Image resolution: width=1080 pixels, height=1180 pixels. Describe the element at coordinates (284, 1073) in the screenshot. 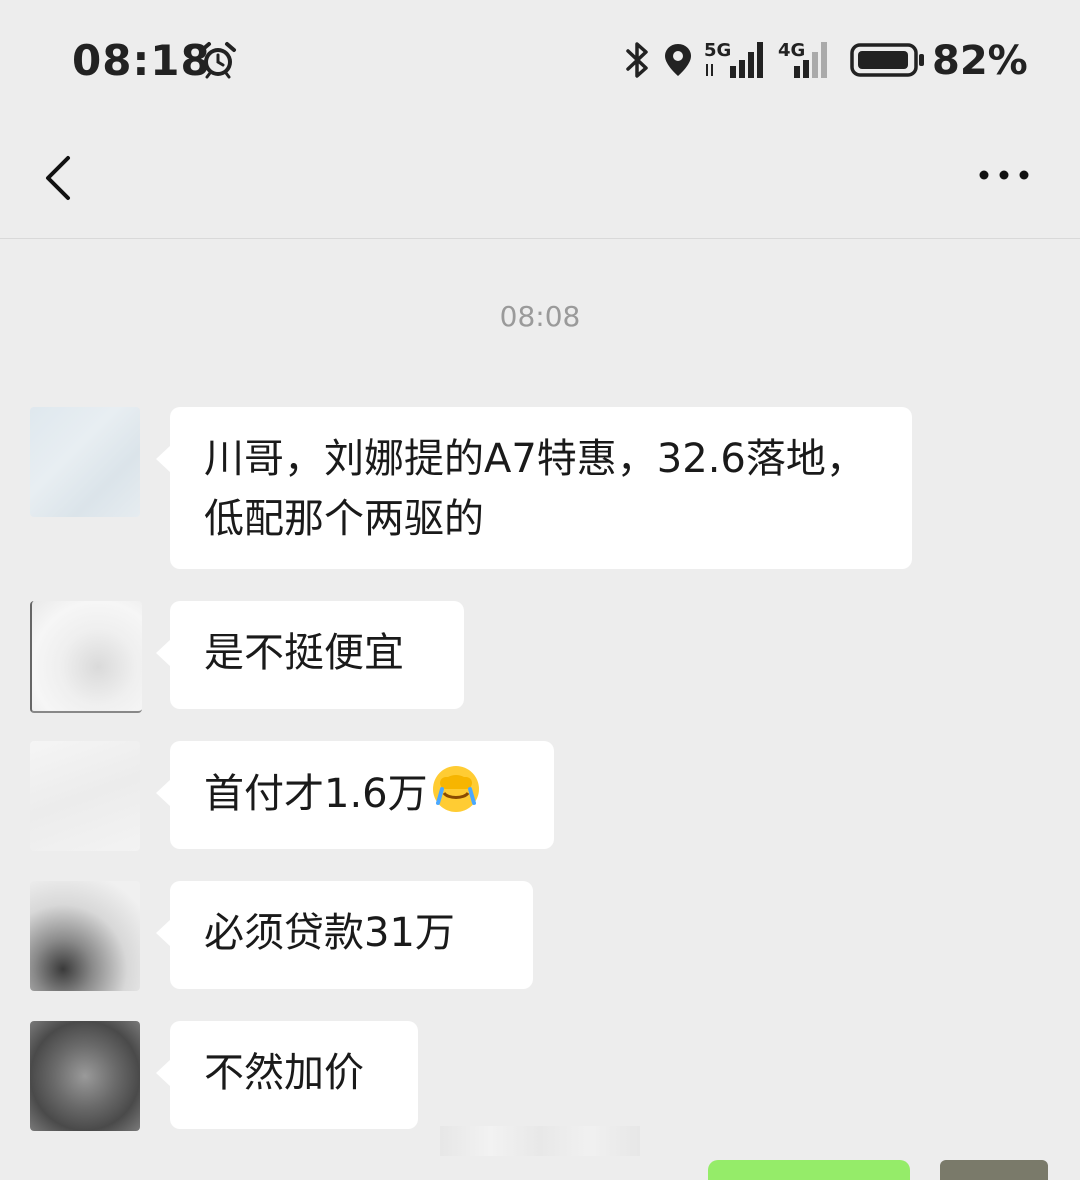

I see `message-text: 不然加价` at that location.